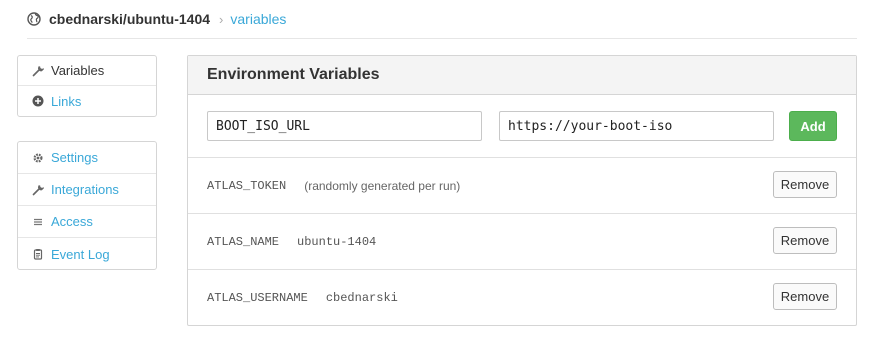  What do you see at coordinates (258, 19) in the screenshot?
I see `breadcrumb-current-link: variables` at bounding box center [258, 19].